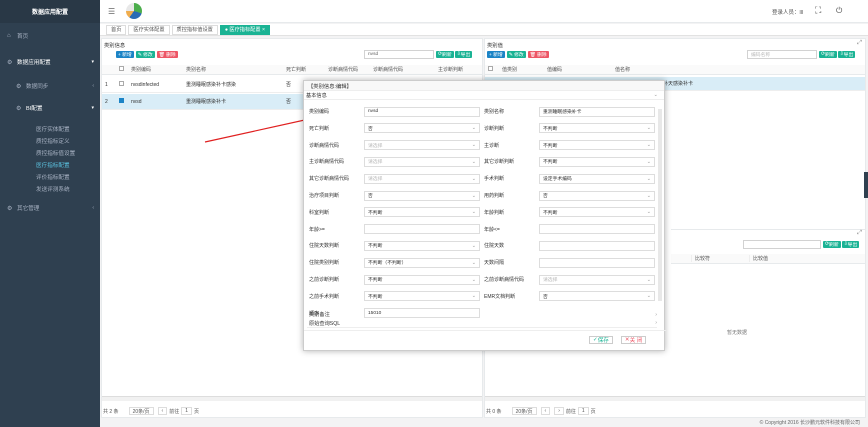  Describe the element at coordinates (782, 54) in the screenshot. I see `search-input: 编码名称` at that location.